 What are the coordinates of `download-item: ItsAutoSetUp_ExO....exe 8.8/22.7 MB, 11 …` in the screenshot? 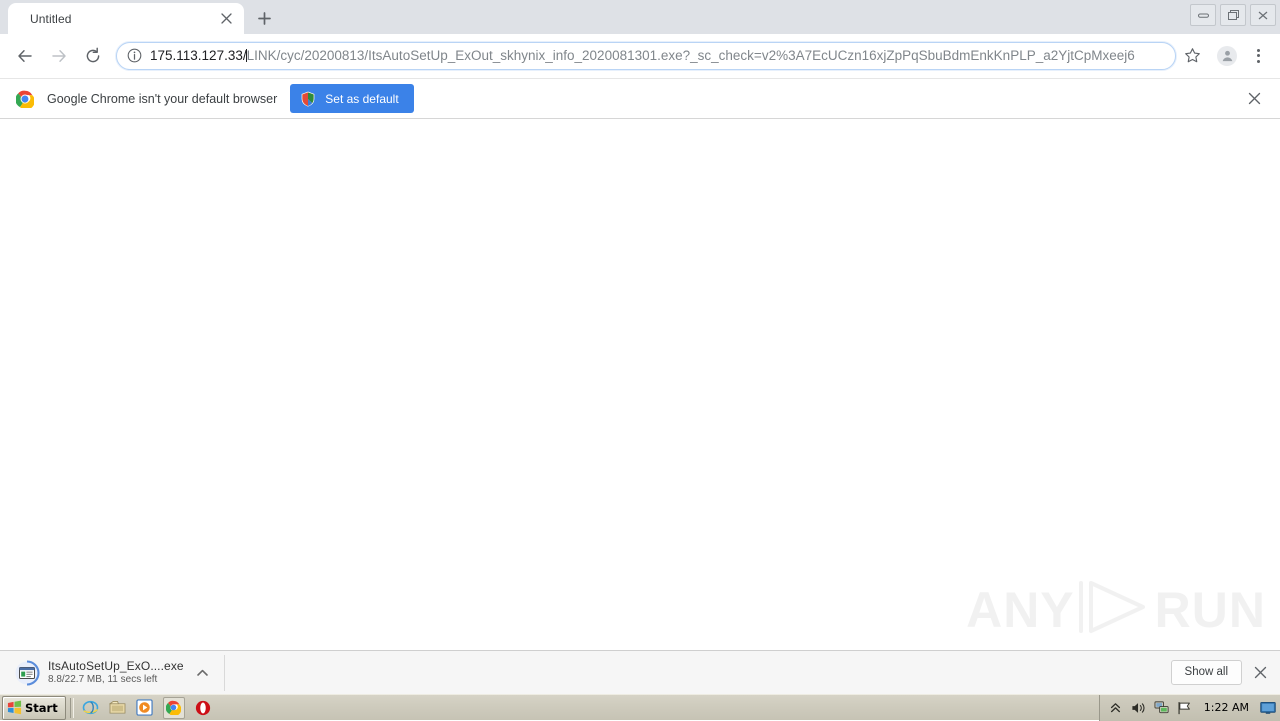 It's located at (119, 673).